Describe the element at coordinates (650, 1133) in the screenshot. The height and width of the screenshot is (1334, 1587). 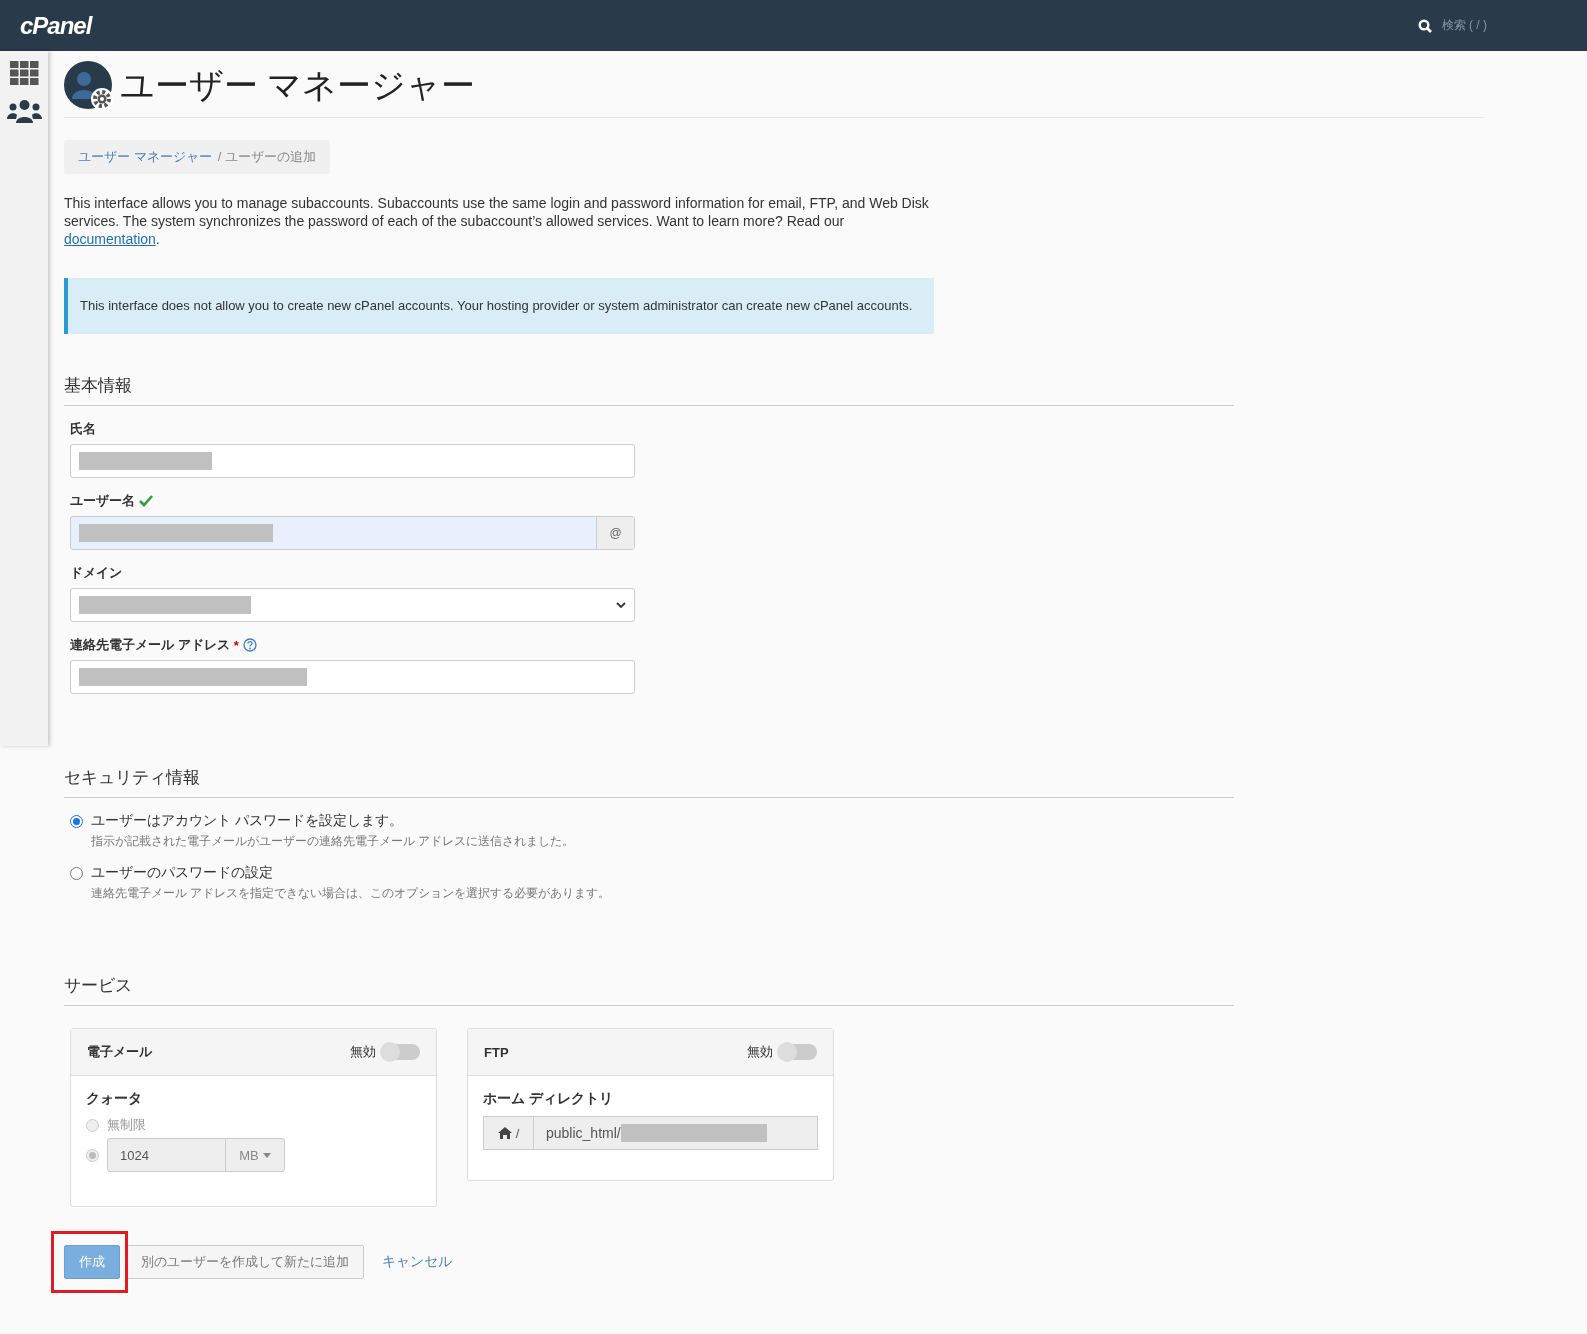
I see `directory-field: / public_html/` at that location.